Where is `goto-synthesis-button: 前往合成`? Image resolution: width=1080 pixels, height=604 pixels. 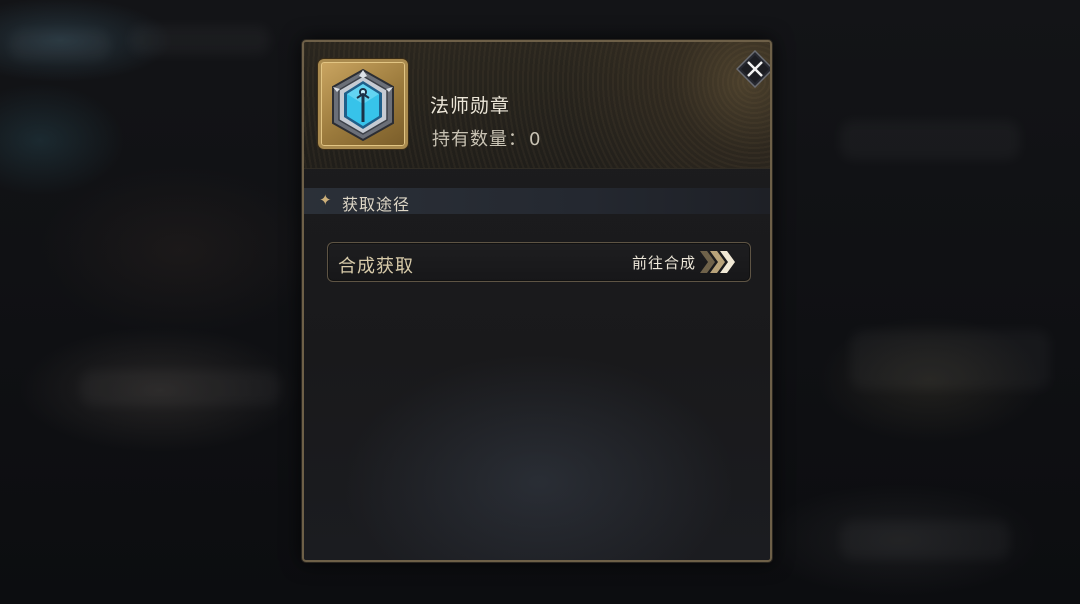
goto-synthesis-button: 前往合成 is located at coordinates (684, 262).